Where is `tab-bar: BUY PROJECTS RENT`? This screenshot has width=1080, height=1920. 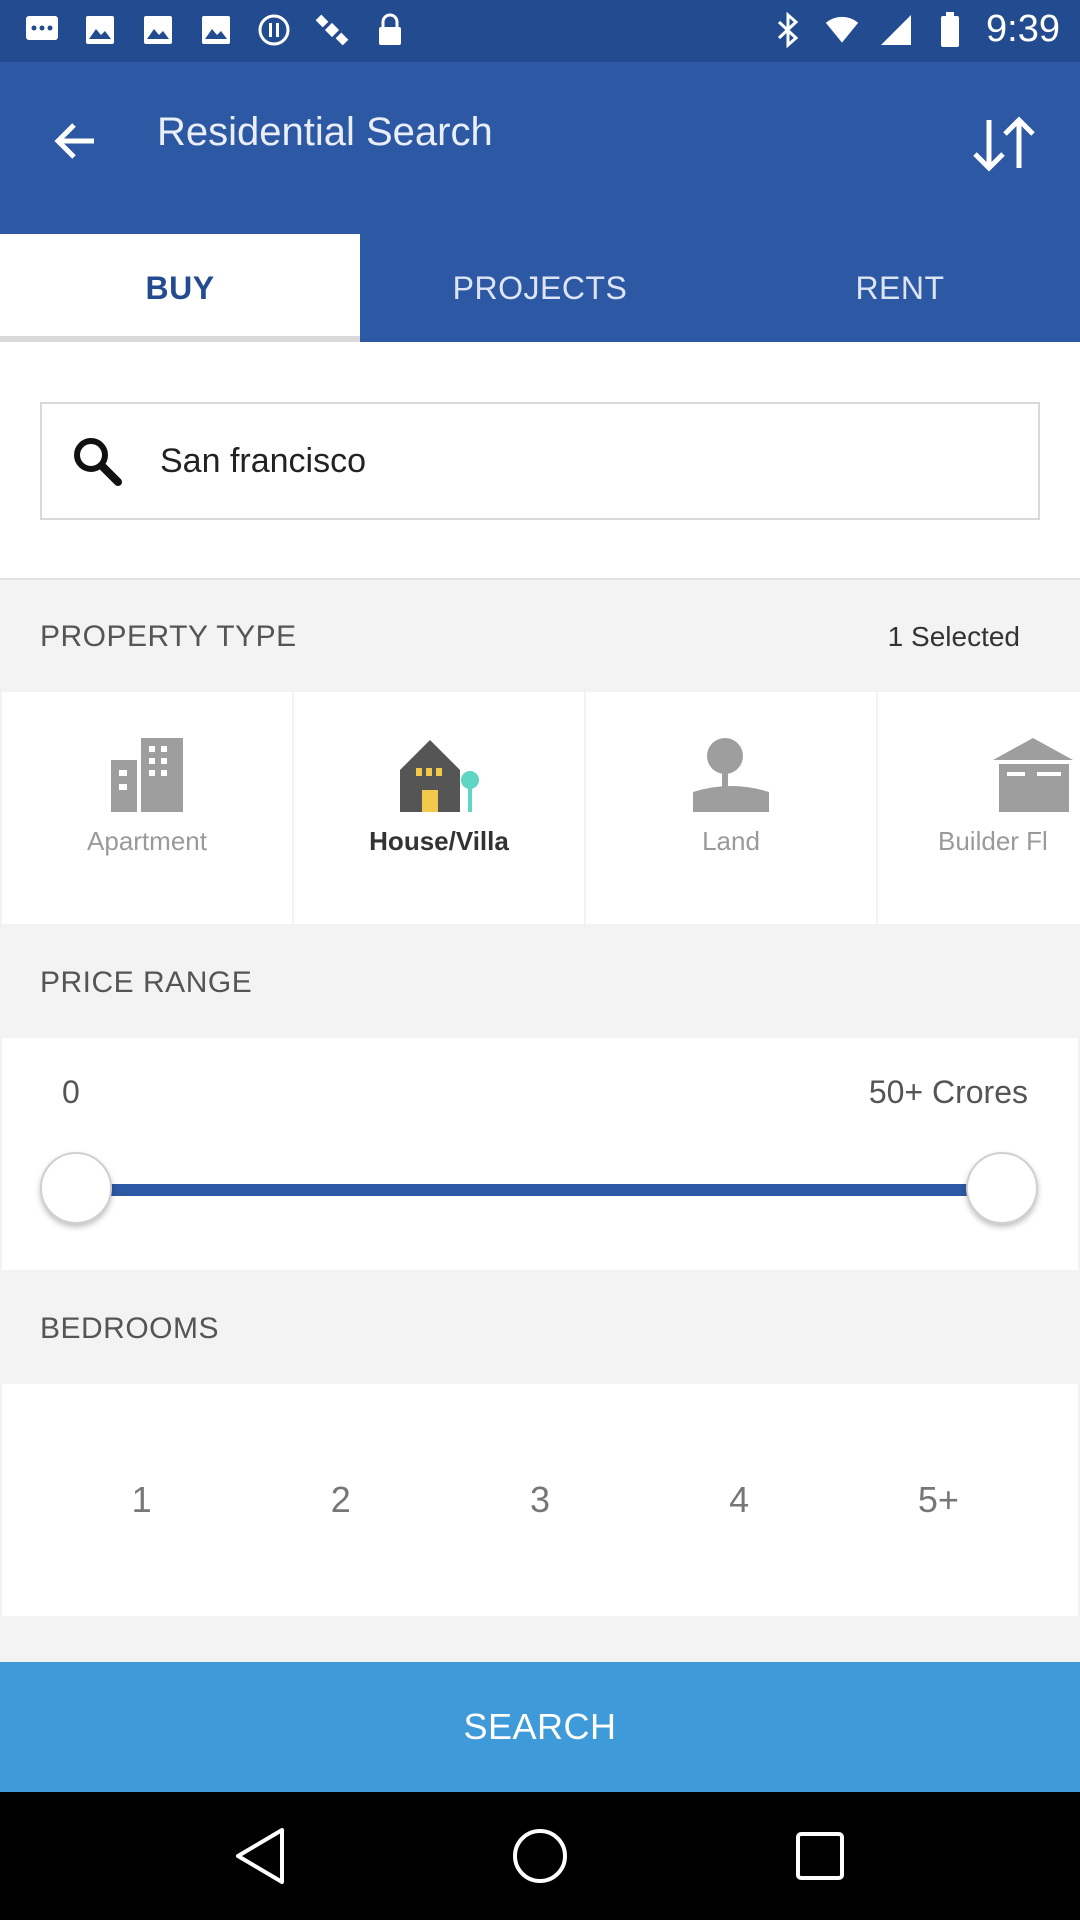
tab-bar: BUY PROJECTS RENT is located at coordinates (540, 288).